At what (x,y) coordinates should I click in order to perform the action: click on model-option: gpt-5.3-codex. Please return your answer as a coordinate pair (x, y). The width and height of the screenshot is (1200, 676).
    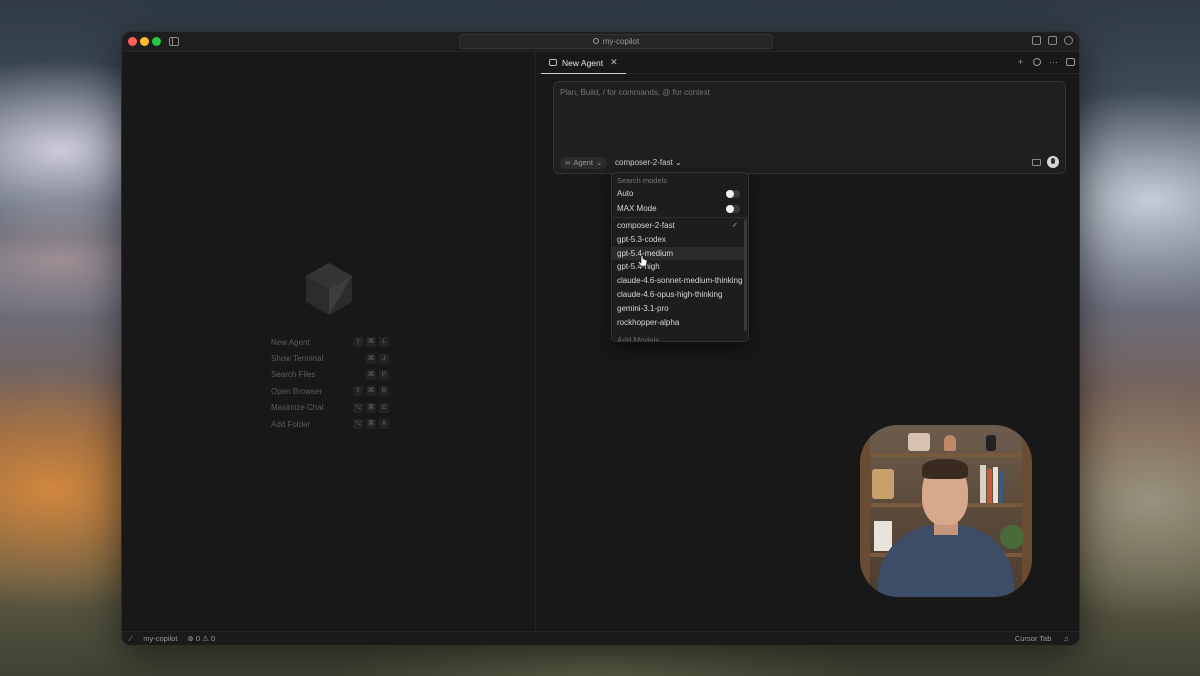
    Looking at the image, I should click on (679, 240).